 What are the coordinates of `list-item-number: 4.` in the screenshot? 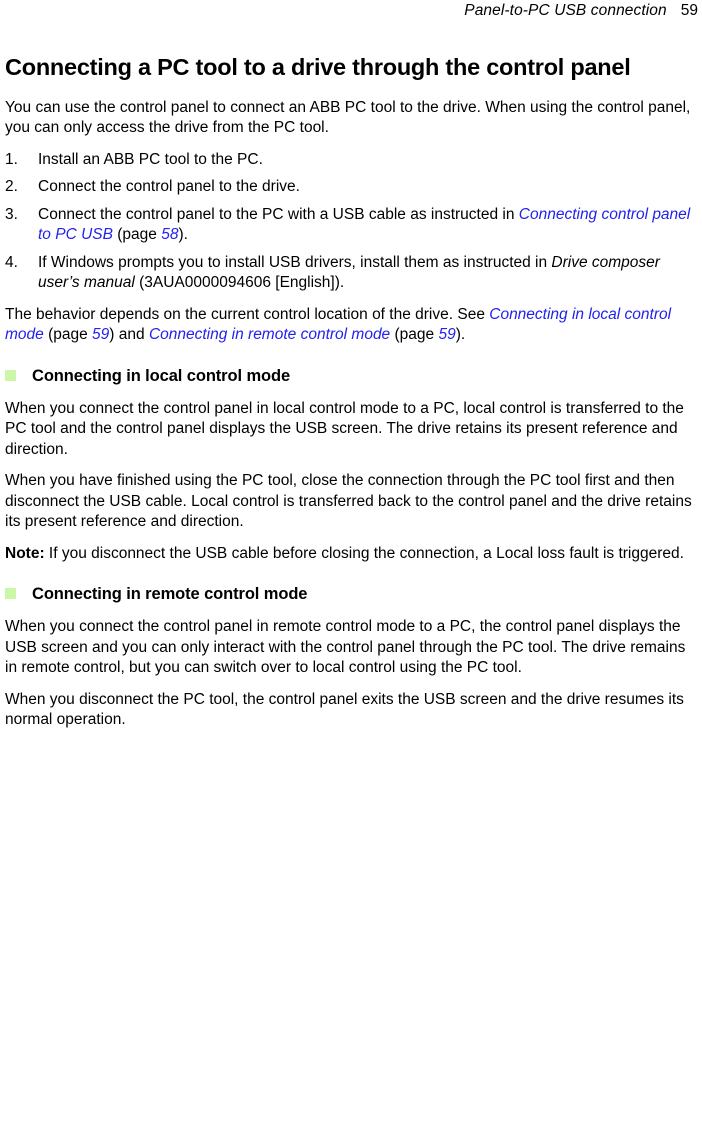 It's located at (11, 262).